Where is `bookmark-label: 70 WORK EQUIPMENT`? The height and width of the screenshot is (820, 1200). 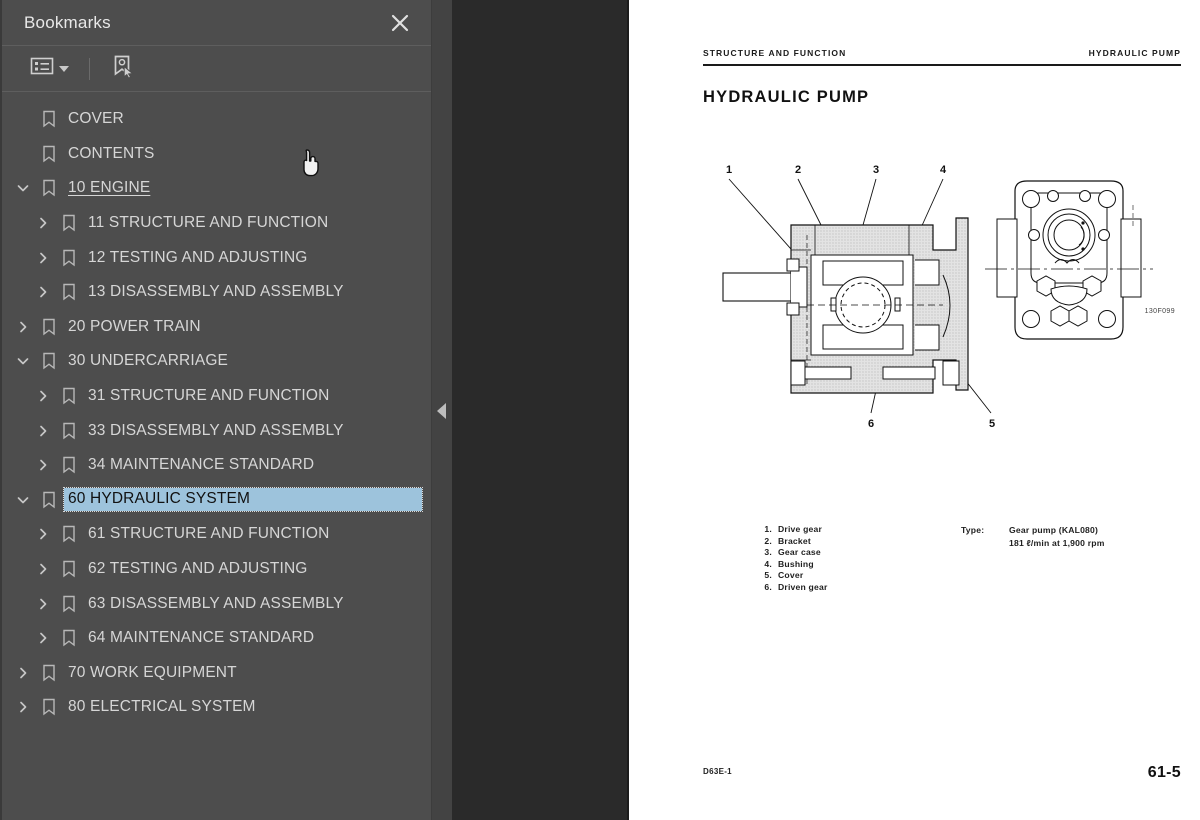
bookmark-label: 70 WORK EQUIPMENT is located at coordinates (152, 672).